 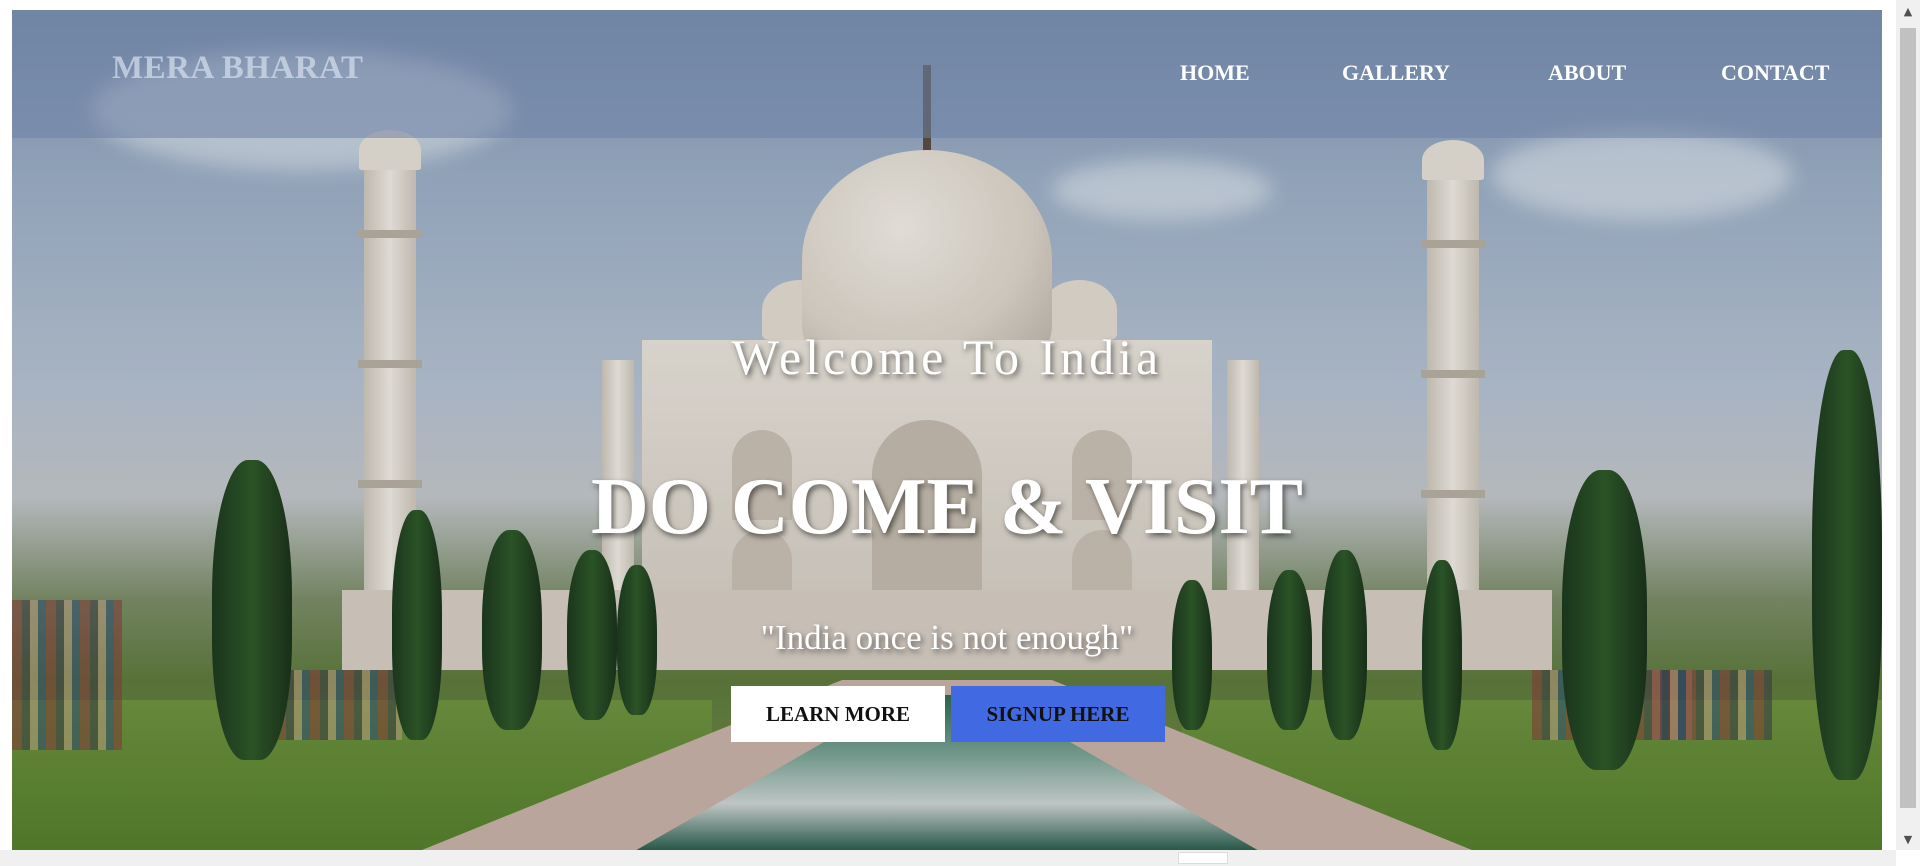 I want to click on welcome-heading: Welcome To India, so click(x=947, y=357).